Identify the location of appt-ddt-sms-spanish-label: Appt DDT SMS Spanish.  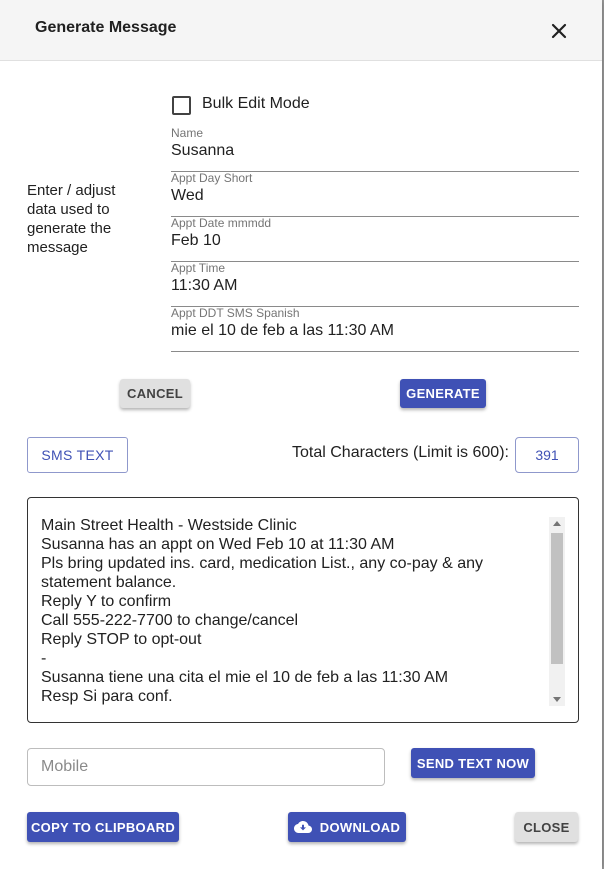
(235, 313).